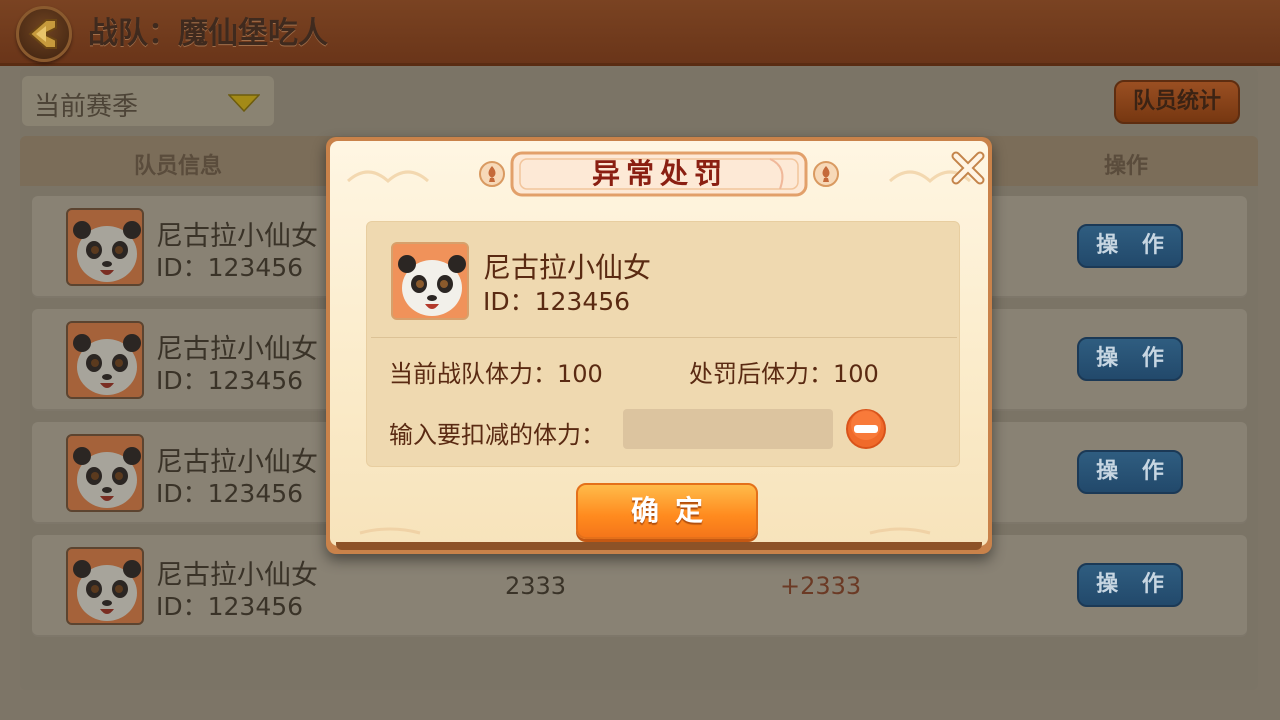  What do you see at coordinates (664, 337) in the screenshot?
I see `divider` at bounding box center [664, 337].